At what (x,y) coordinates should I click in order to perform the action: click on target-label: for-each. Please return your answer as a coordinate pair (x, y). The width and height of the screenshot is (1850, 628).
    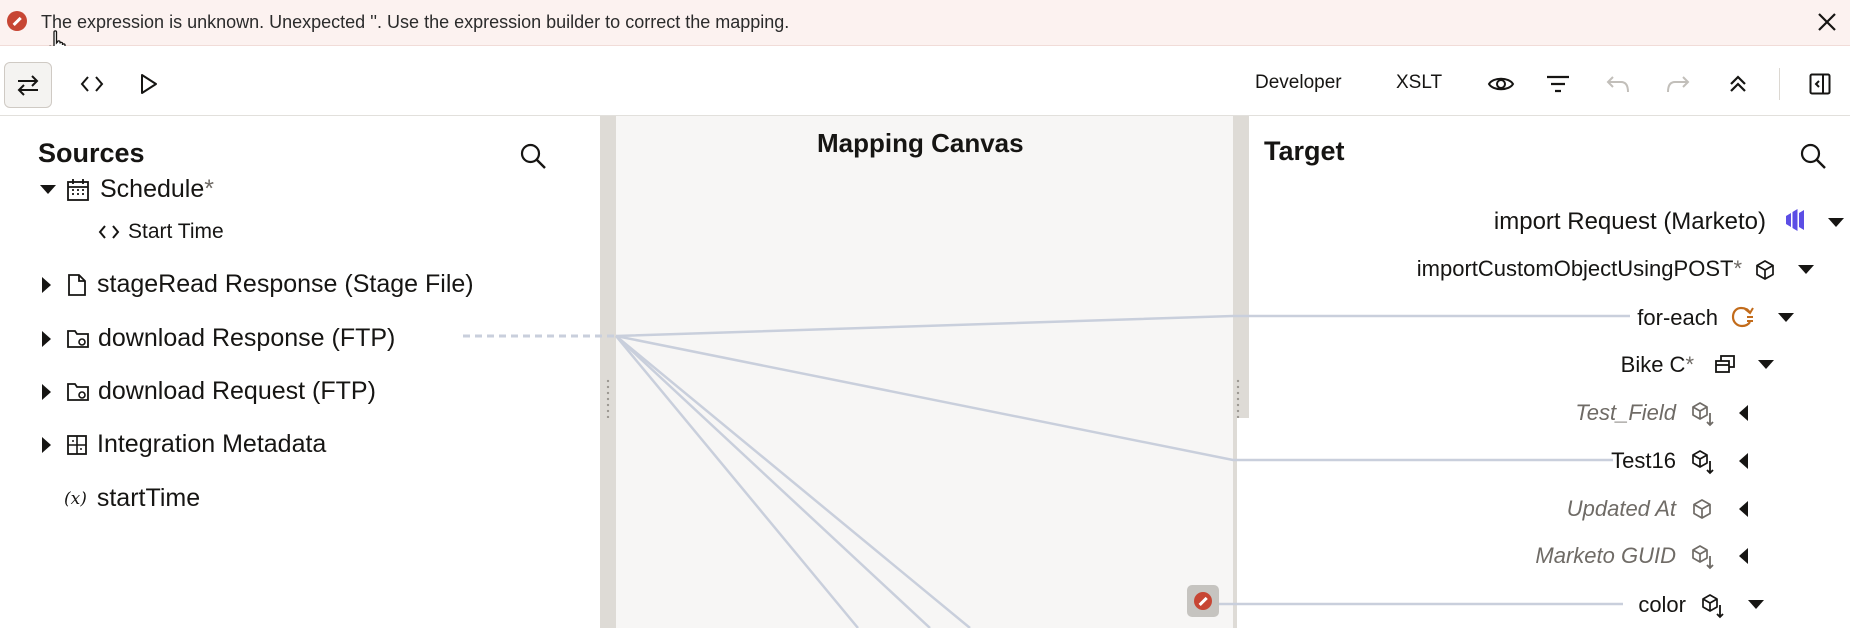
    Looking at the image, I should click on (1677, 317).